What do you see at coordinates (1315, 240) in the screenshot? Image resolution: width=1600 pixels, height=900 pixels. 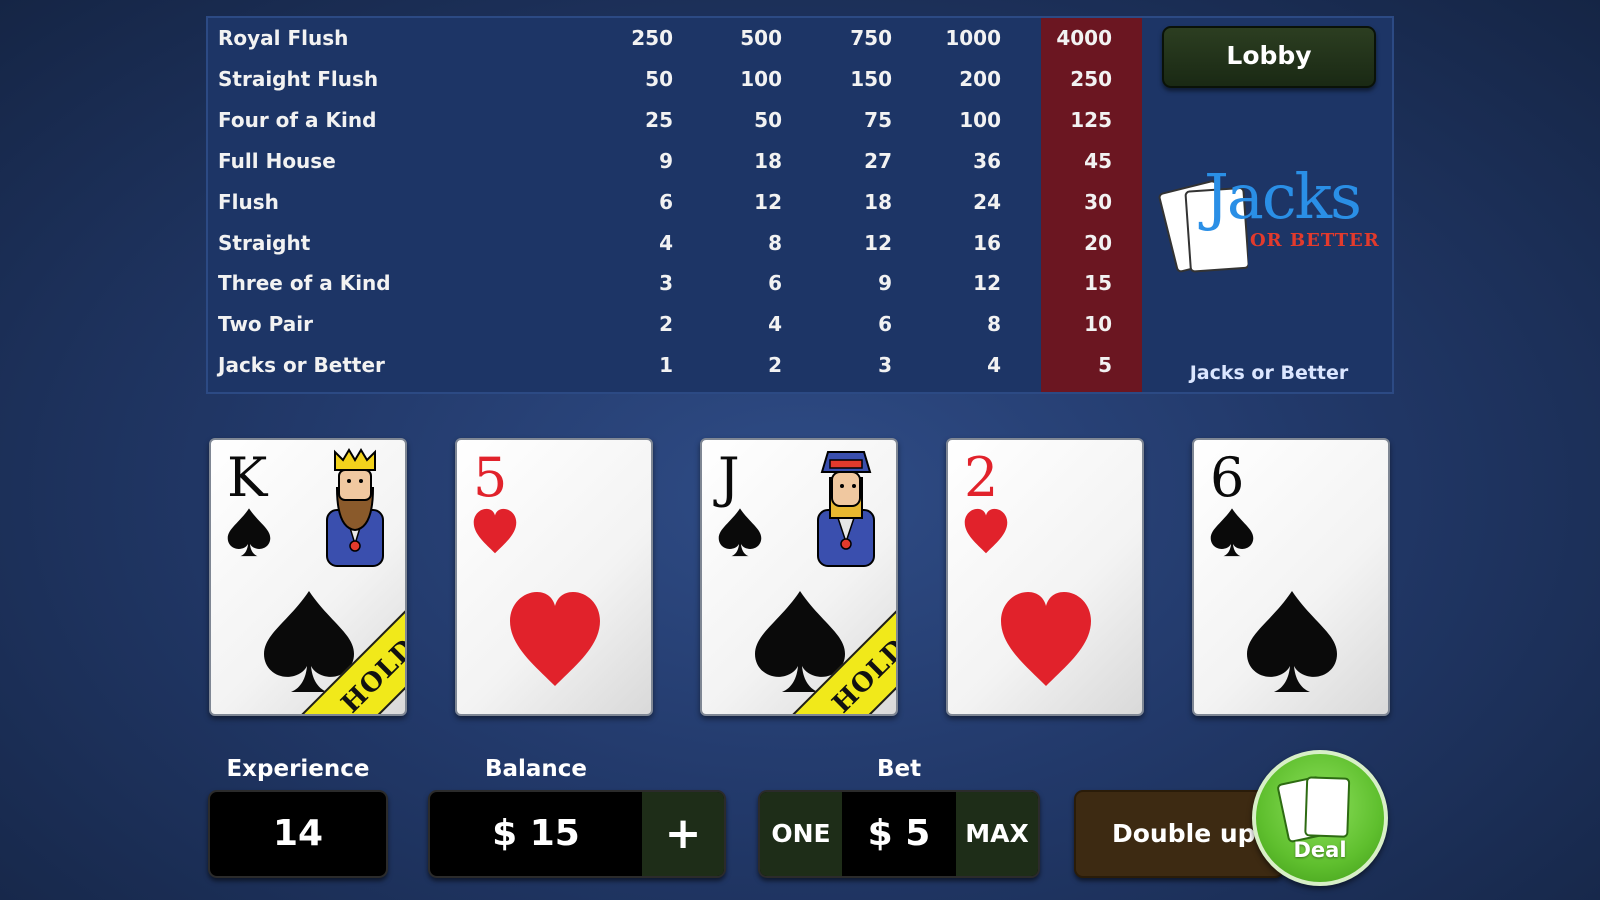 I see `logo-subtitle: OR BETTER` at bounding box center [1315, 240].